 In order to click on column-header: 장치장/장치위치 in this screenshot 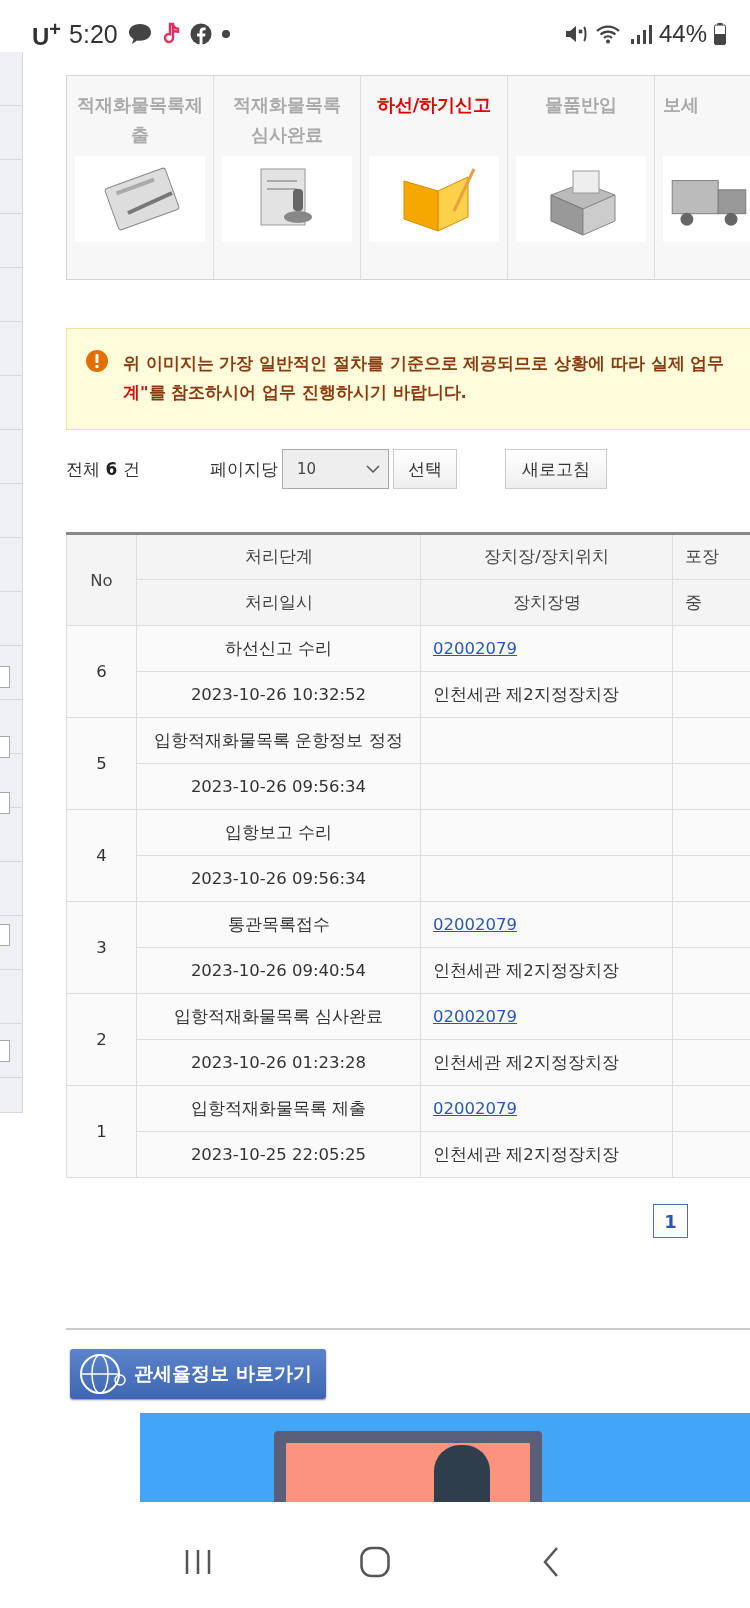, I will do `click(546, 556)`.